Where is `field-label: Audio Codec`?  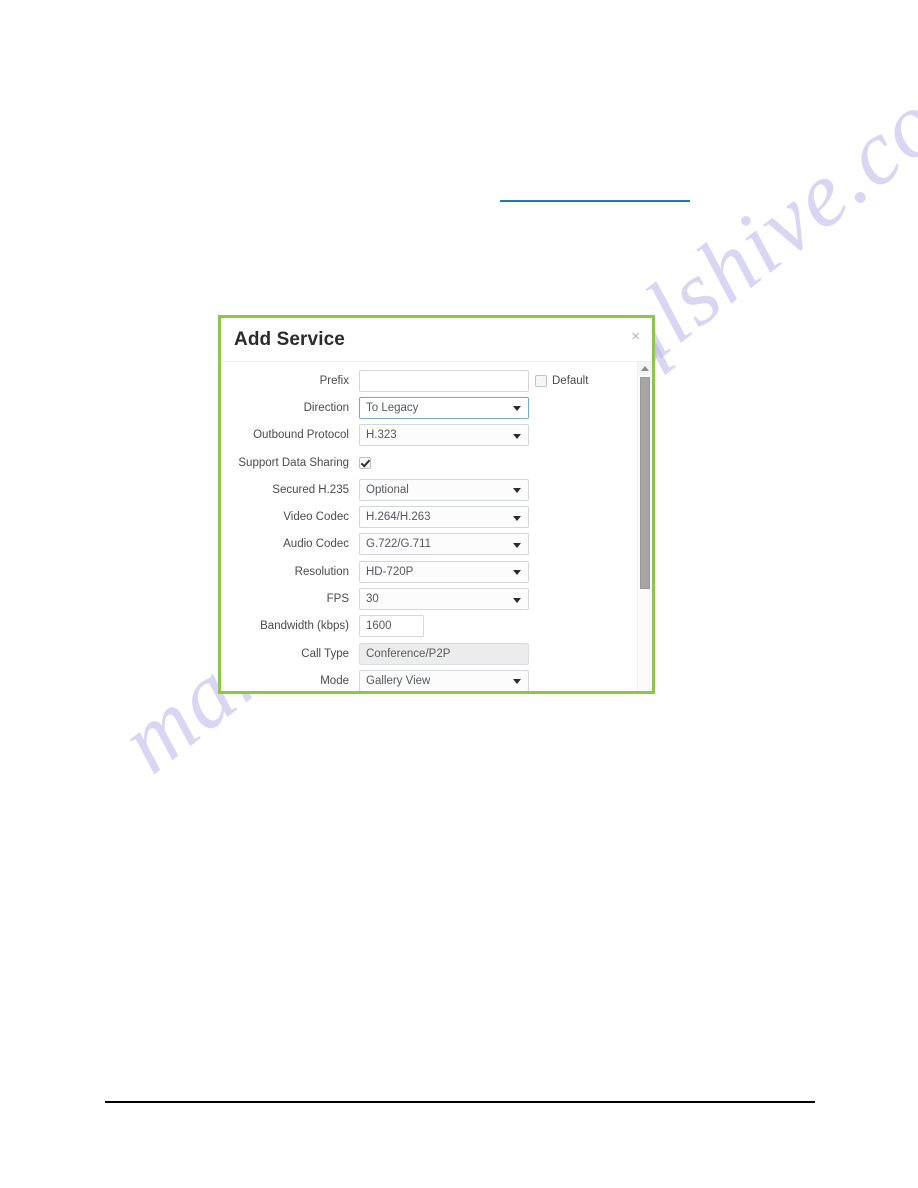
field-label: Audio Codec is located at coordinates (316, 544).